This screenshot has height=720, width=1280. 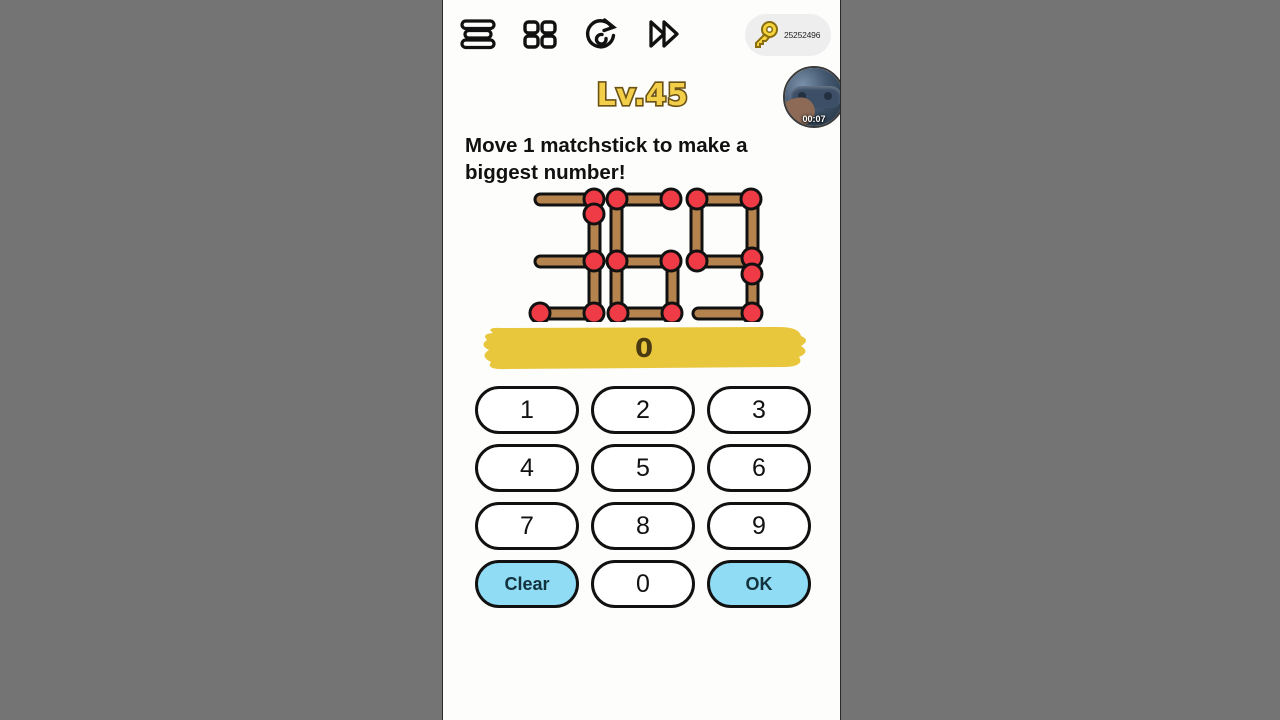 I want to click on key-counter: 25252496, so click(x=788, y=35).